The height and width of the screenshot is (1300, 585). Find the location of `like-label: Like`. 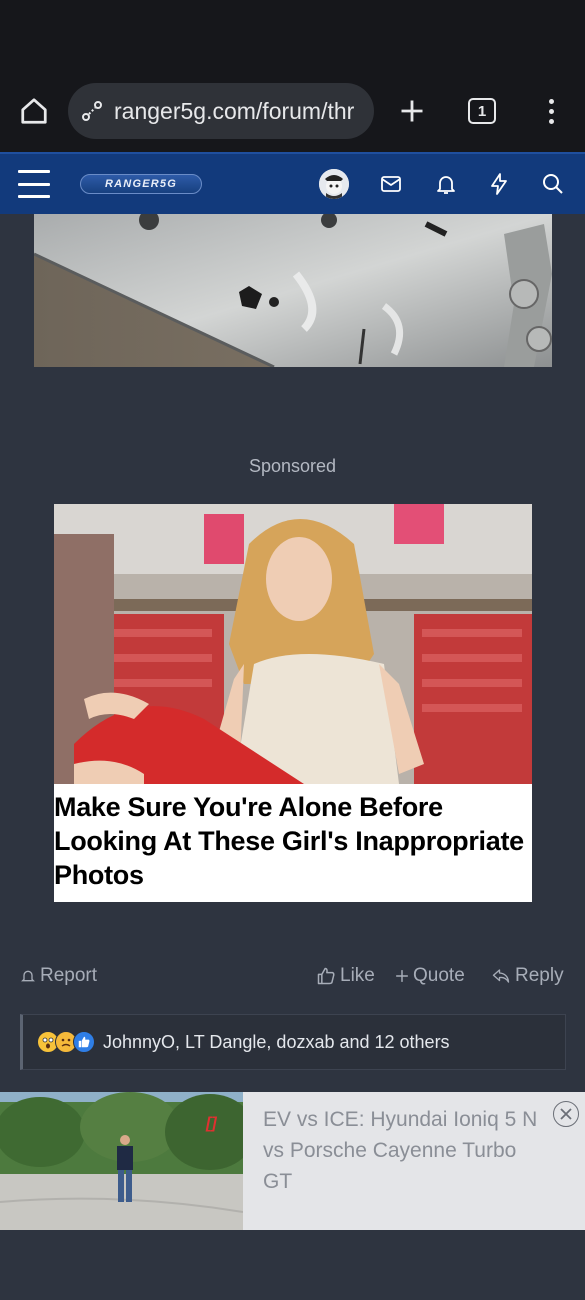

like-label: Like is located at coordinates (357, 975).